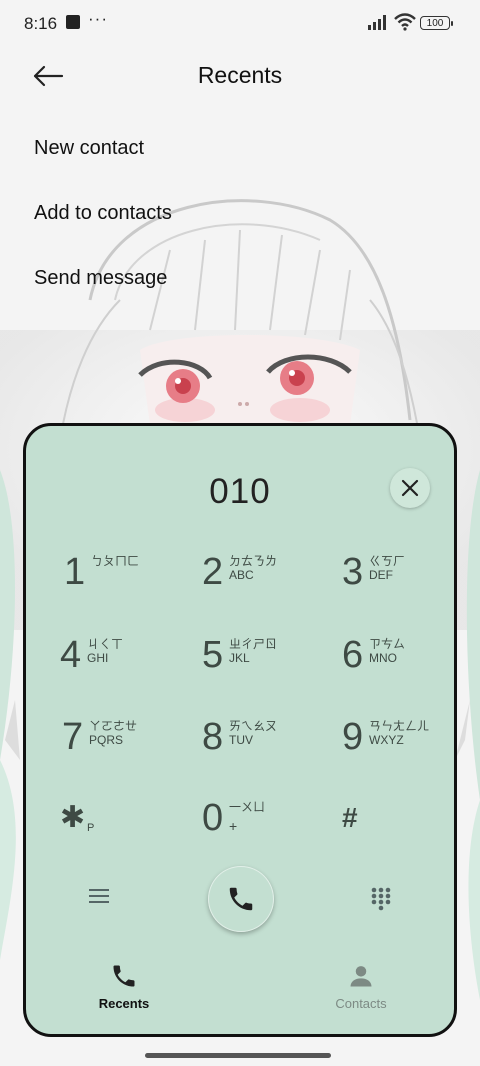  Describe the element at coordinates (353, 655) in the screenshot. I see `key-digit: 6` at that location.